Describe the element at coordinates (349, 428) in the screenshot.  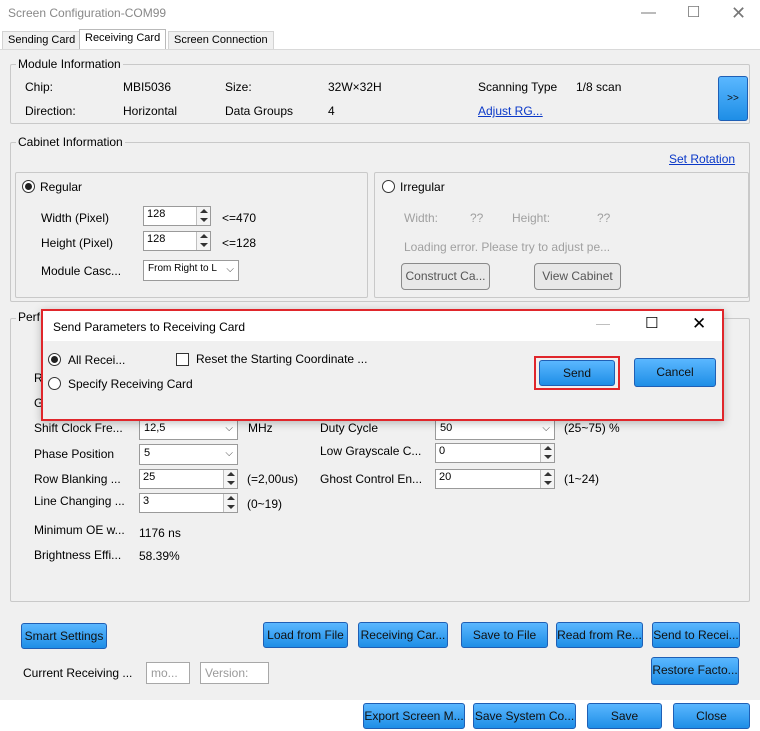
I see `duty-cycle-label: Duty Cycle` at that location.